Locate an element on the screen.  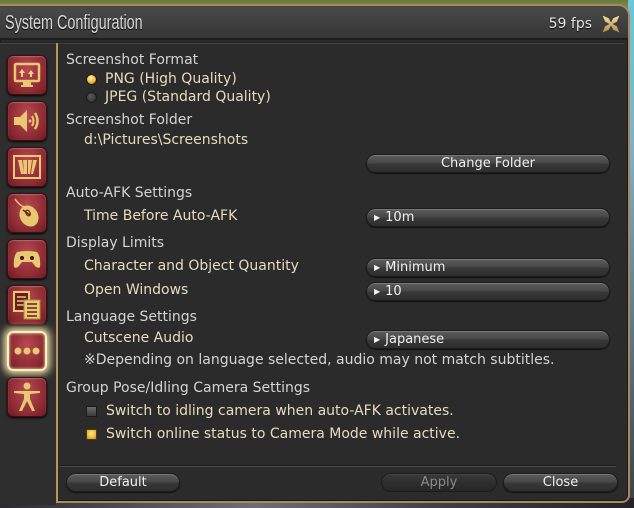
sidebar-item-gamepad is located at coordinates (27, 259).